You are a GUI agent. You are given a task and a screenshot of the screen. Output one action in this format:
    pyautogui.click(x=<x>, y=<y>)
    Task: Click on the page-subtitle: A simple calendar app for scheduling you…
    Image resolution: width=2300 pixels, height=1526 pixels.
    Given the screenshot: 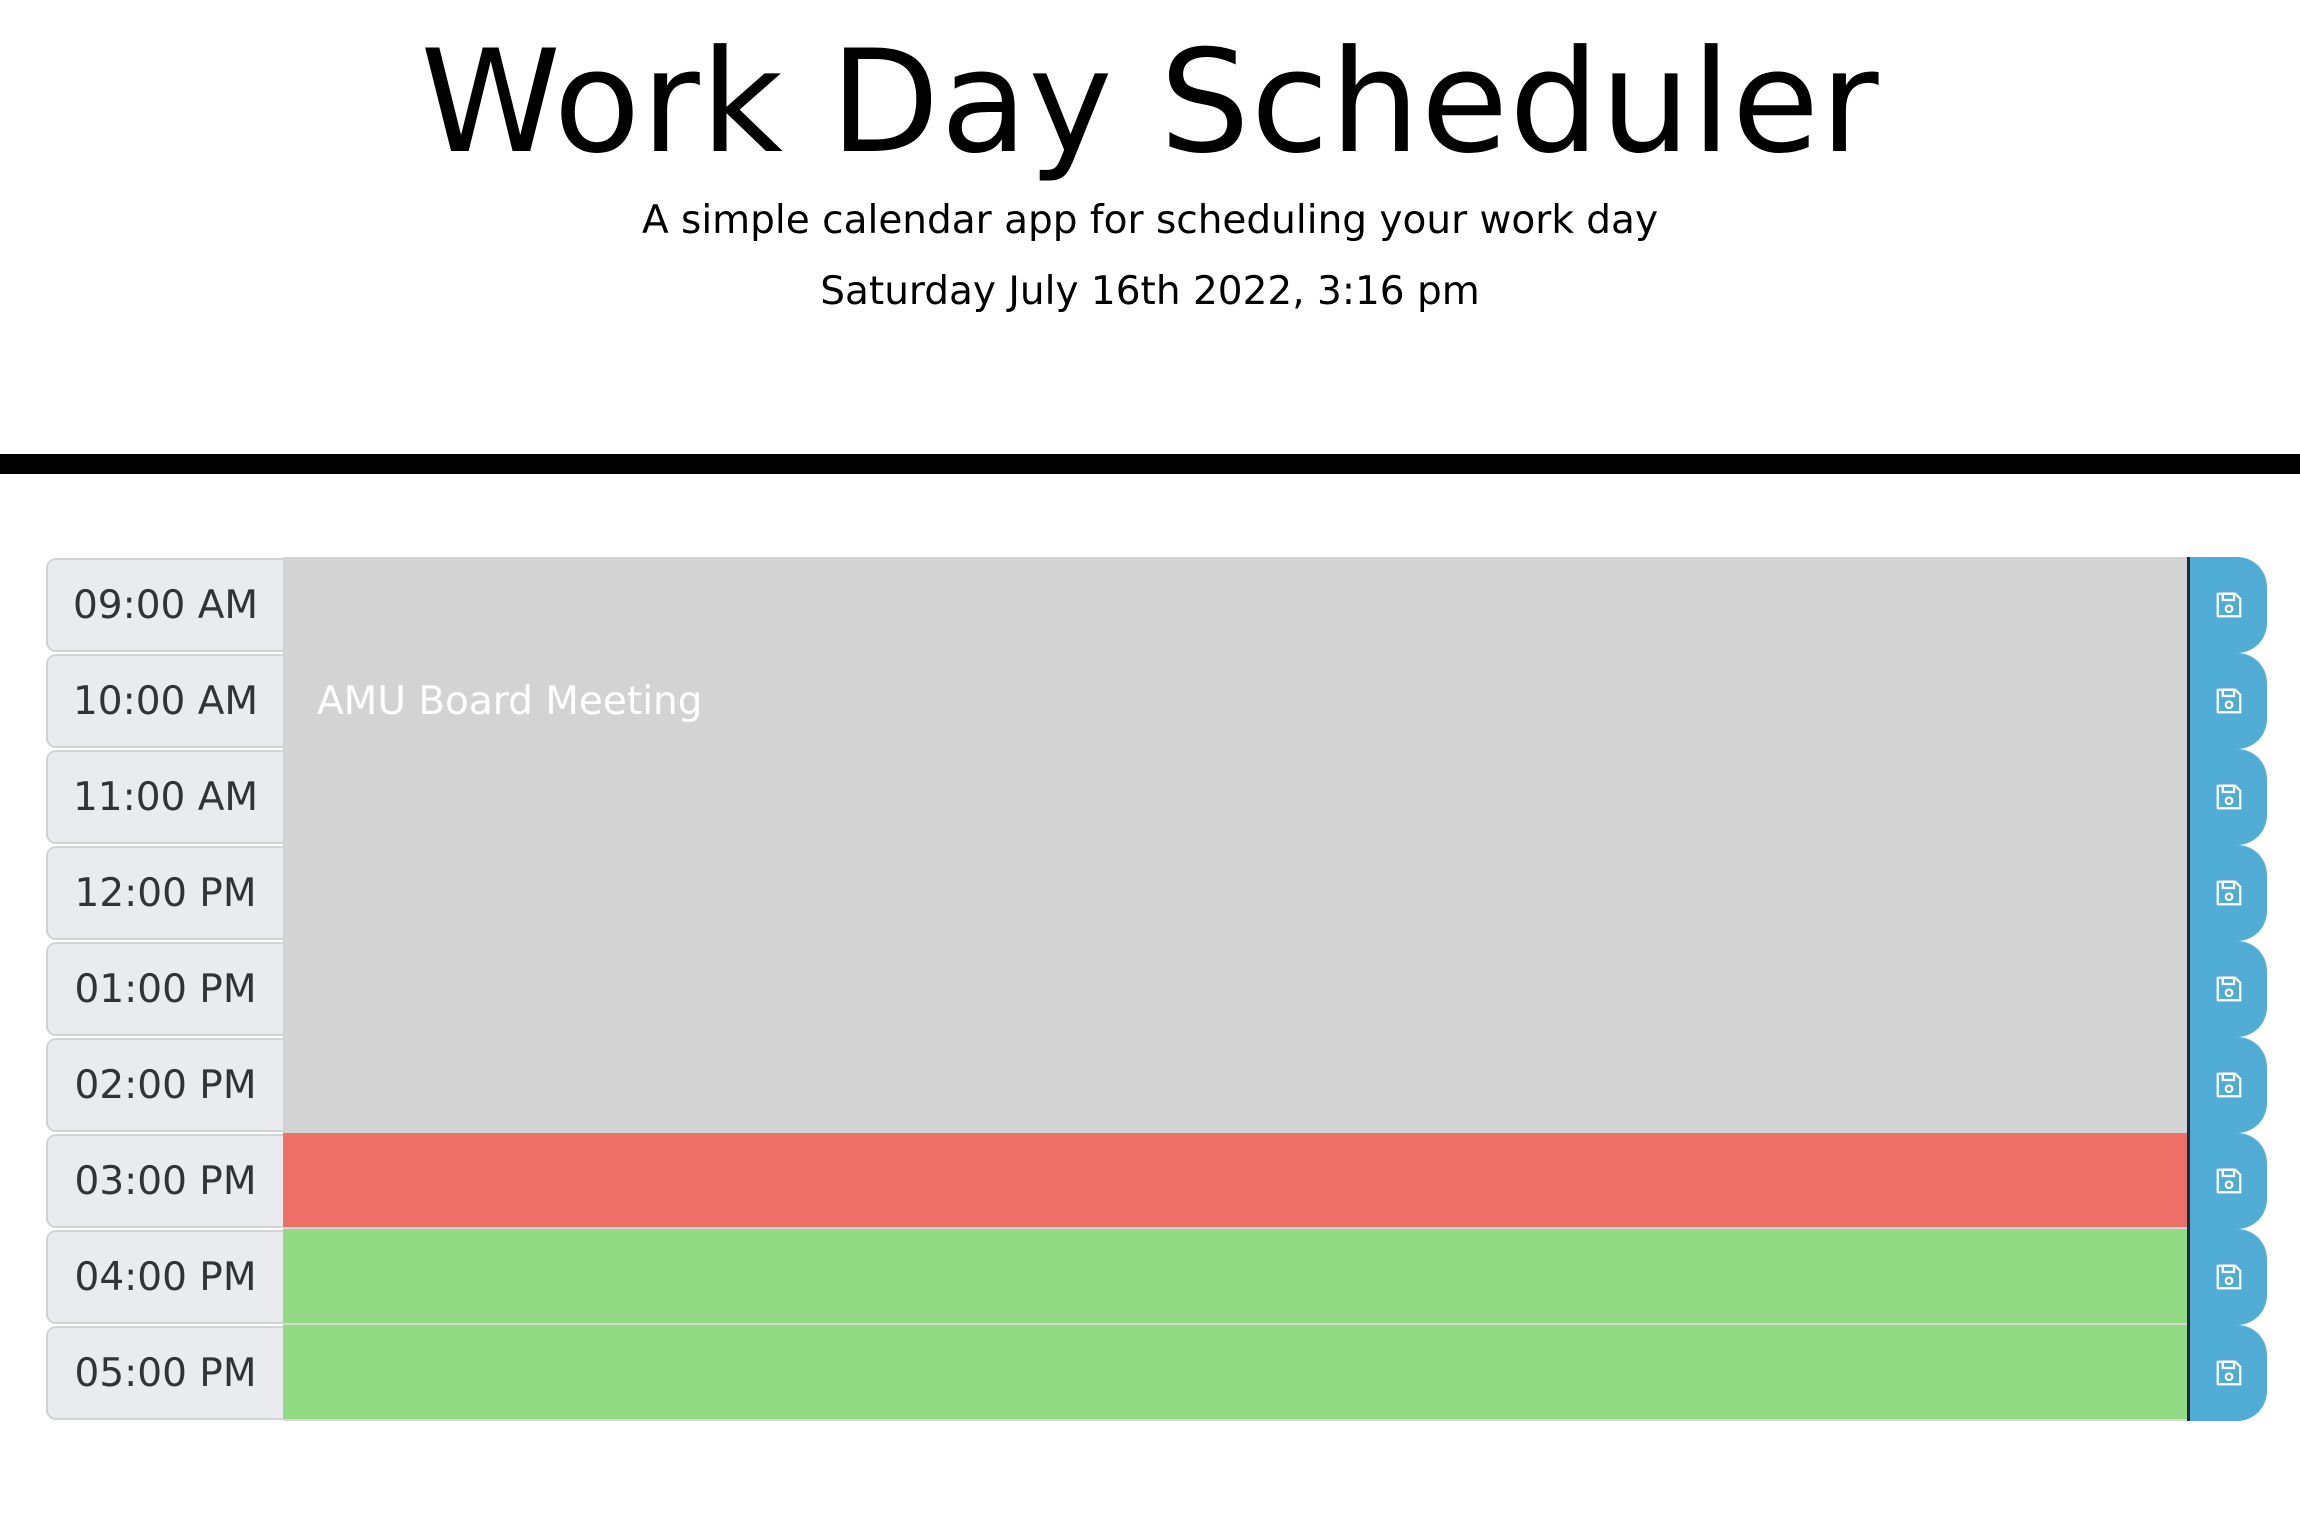 What is the action you would take?
    pyautogui.click(x=1150, y=220)
    